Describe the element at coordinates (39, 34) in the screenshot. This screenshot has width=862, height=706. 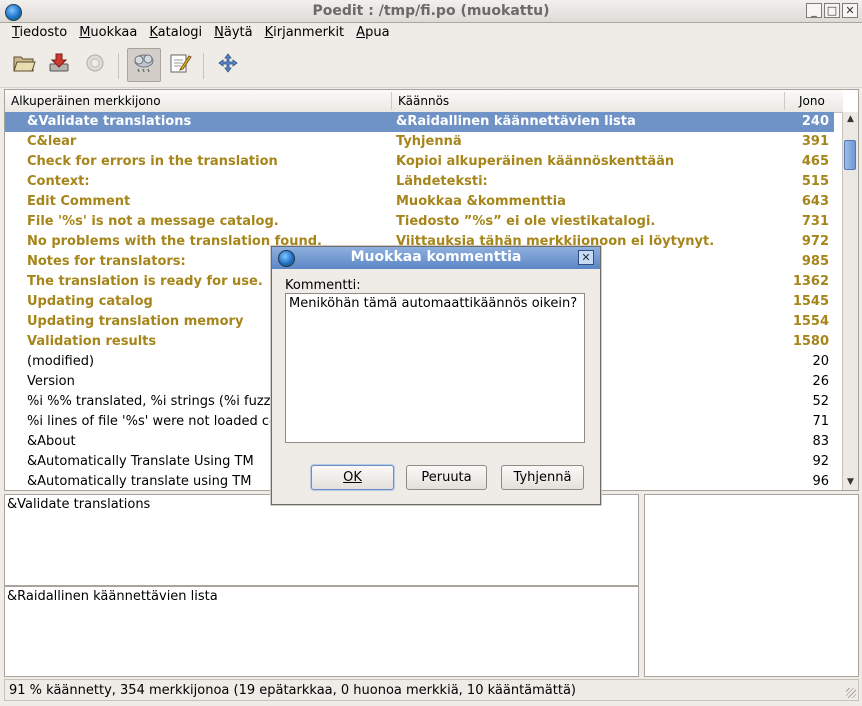
I see `menu-tiedosto: Tiedosto` at that location.